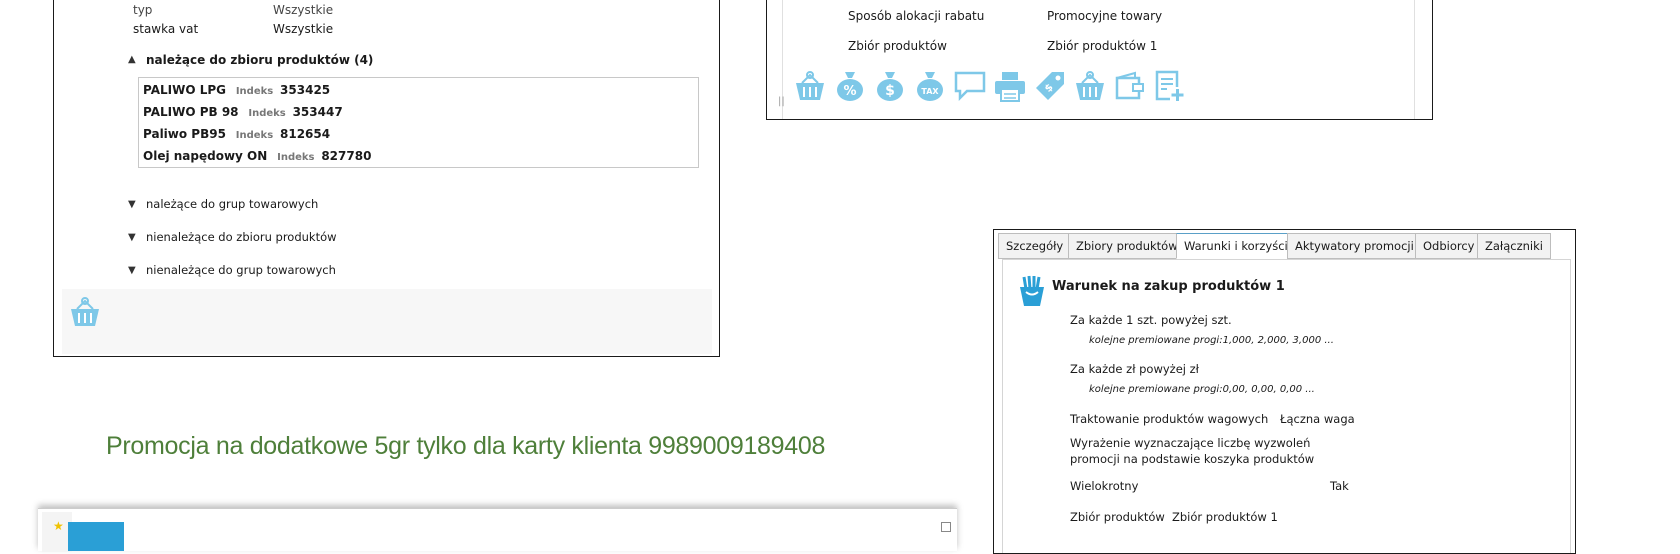 The height and width of the screenshot is (554, 1680). Describe the element at coordinates (1449, 246) in the screenshot. I see `tab-recipients: Odbiorcy` at that location.